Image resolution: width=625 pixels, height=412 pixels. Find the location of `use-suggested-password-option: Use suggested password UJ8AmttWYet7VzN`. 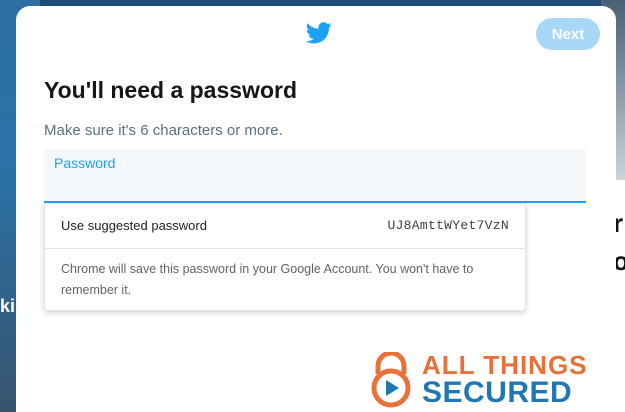

use-suggested-password-option: Use suggested password UJ8AmttWYet7VzN is located at coordinates (285, 226).